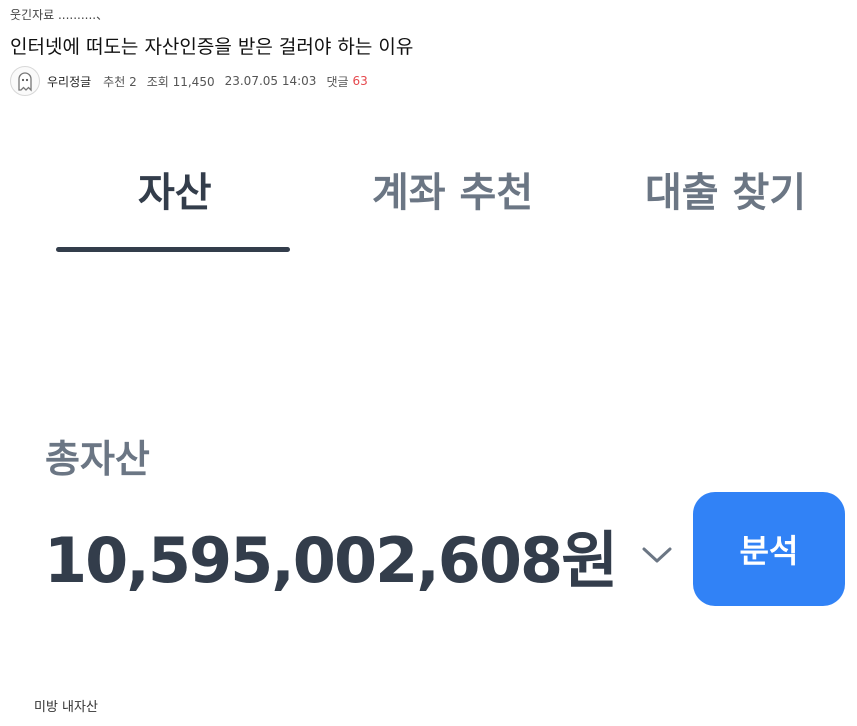 Image resolution: width=857 pixels, height=726 pixels. What do you see at coordinates (430, 15) in the screenshot?
I see `post-category: 웃긴자료 ..........、` at bounding box center [430, 15].